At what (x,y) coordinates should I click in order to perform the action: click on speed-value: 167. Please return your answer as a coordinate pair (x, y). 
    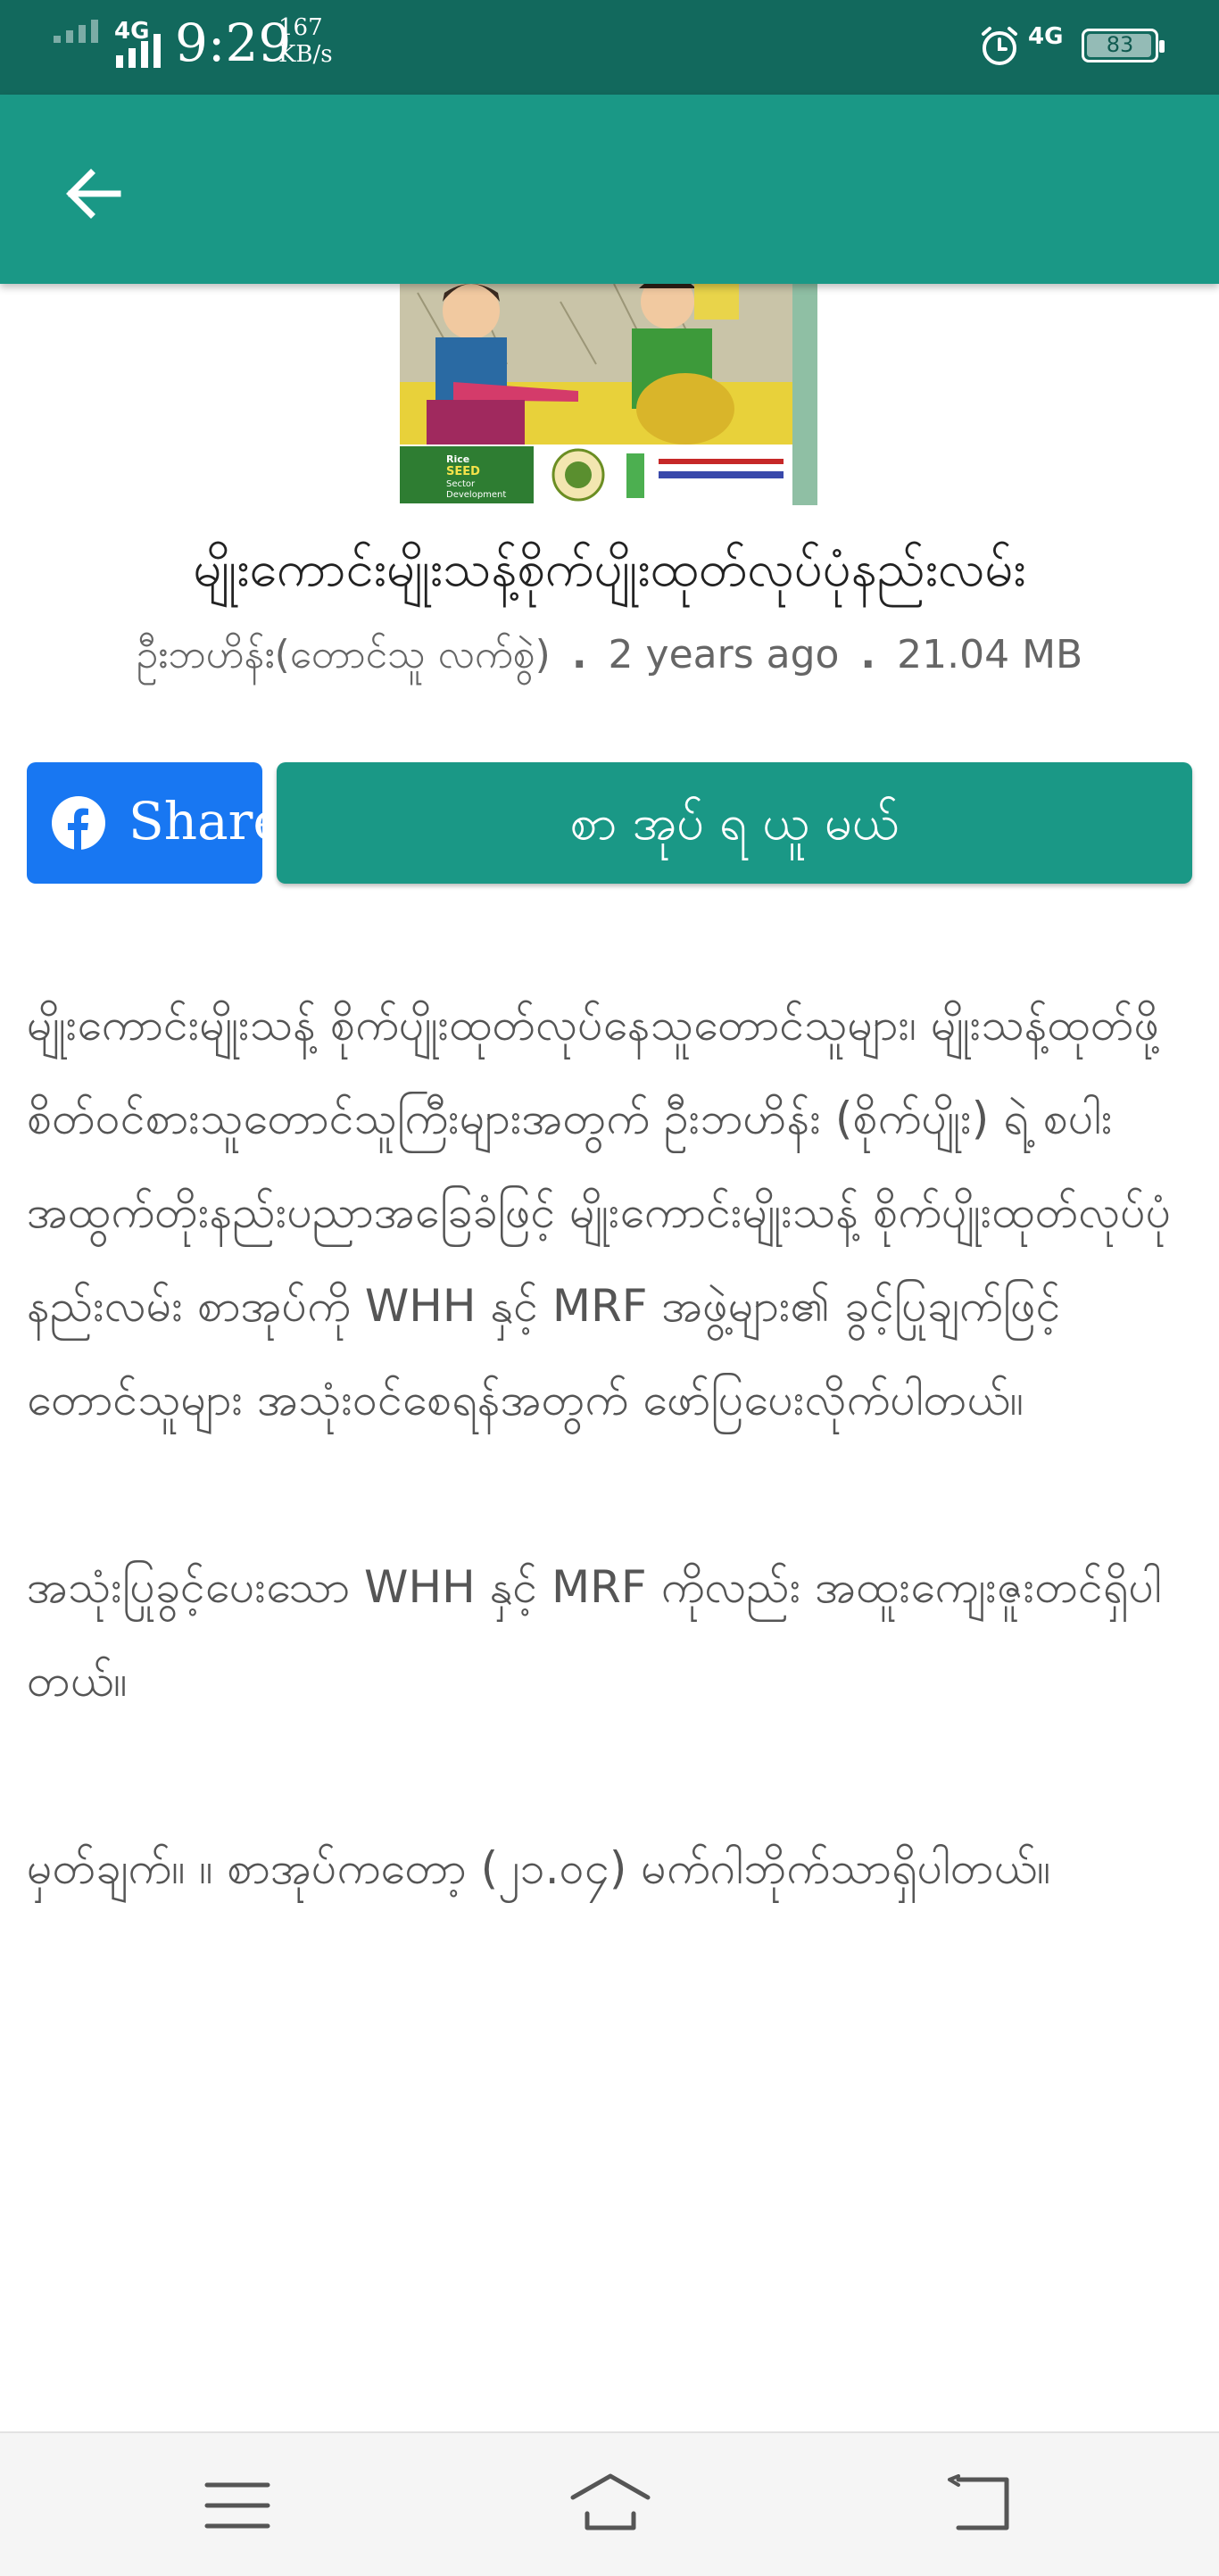
    Looking at the image, I should click on (300, 28).